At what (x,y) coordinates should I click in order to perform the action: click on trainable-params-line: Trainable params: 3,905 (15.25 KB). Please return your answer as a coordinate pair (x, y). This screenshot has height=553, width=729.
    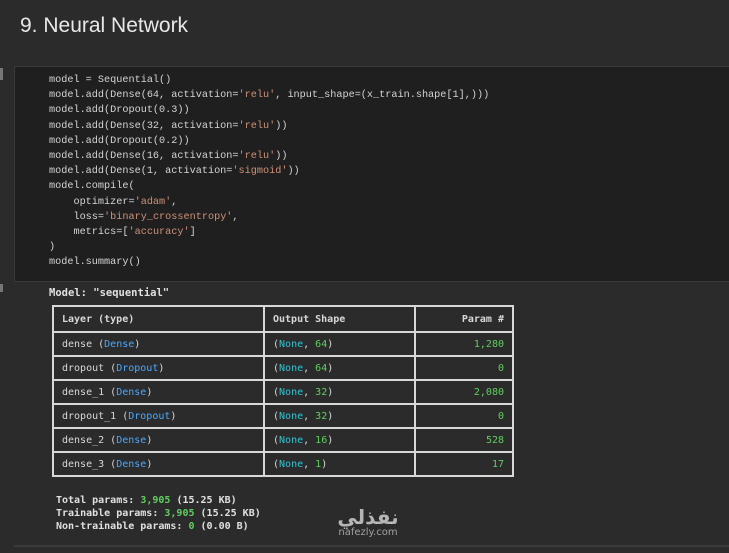
    Looking at the image, I should click on (158, 513).